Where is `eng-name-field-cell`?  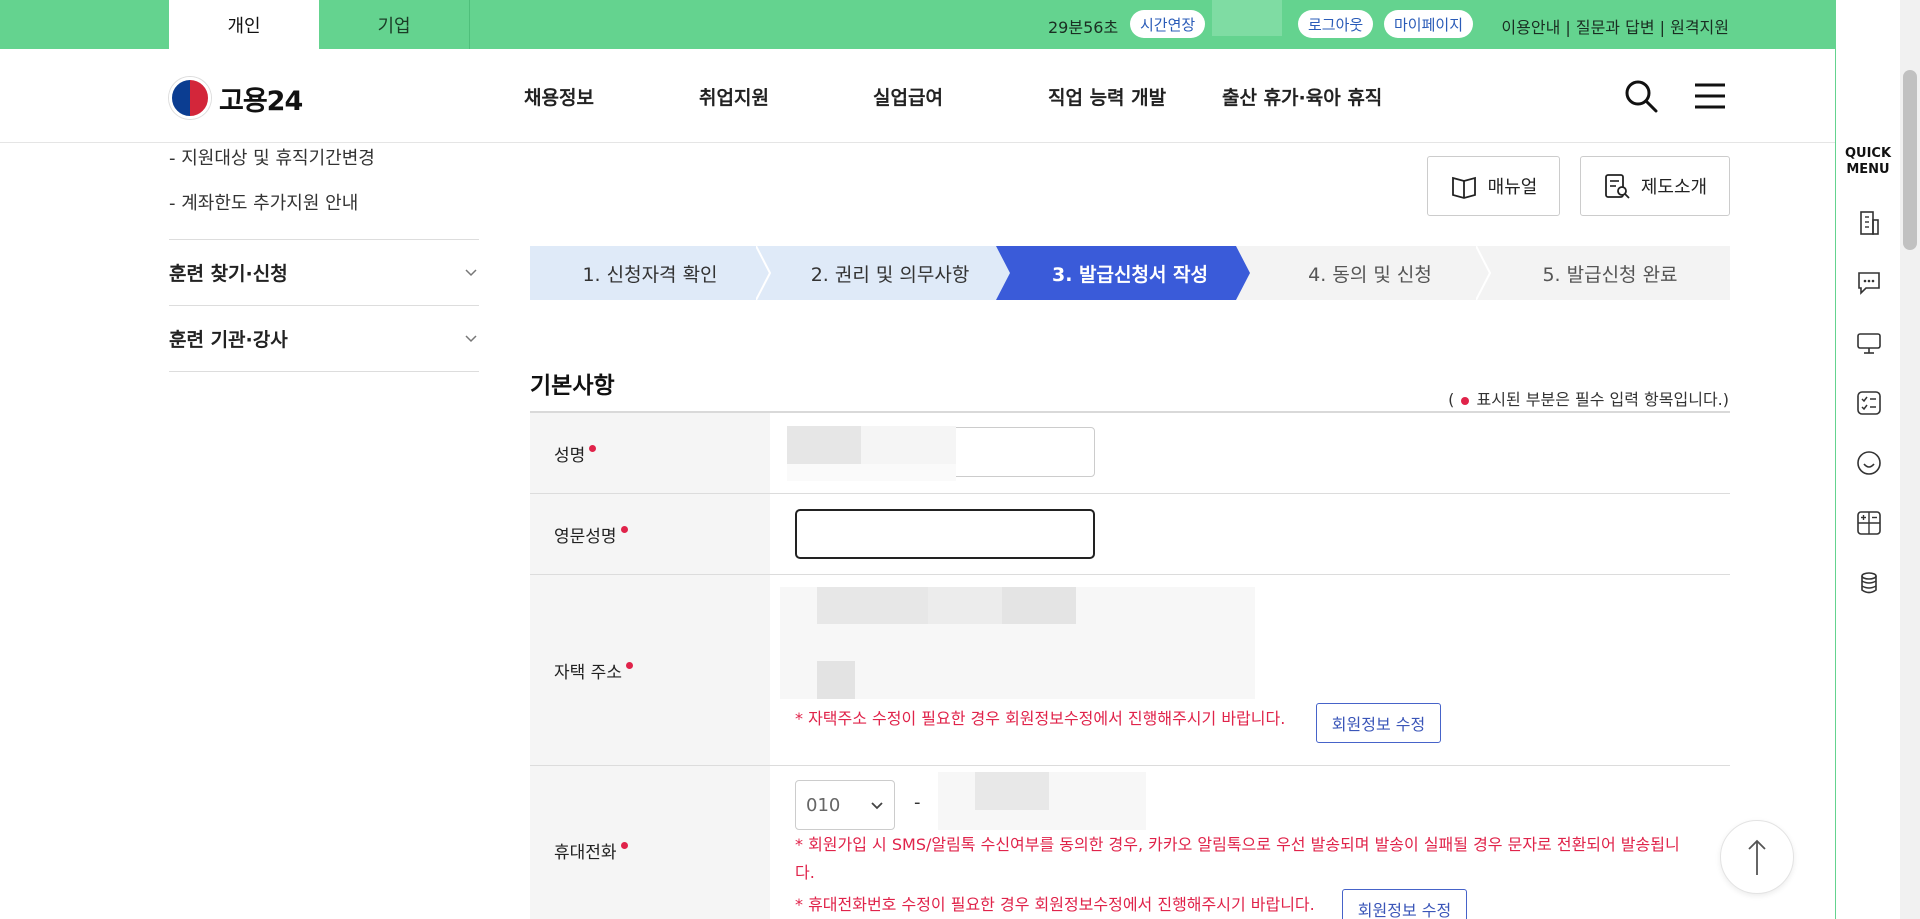
eng-name-field-cell is located at coordinates (1250, 534).